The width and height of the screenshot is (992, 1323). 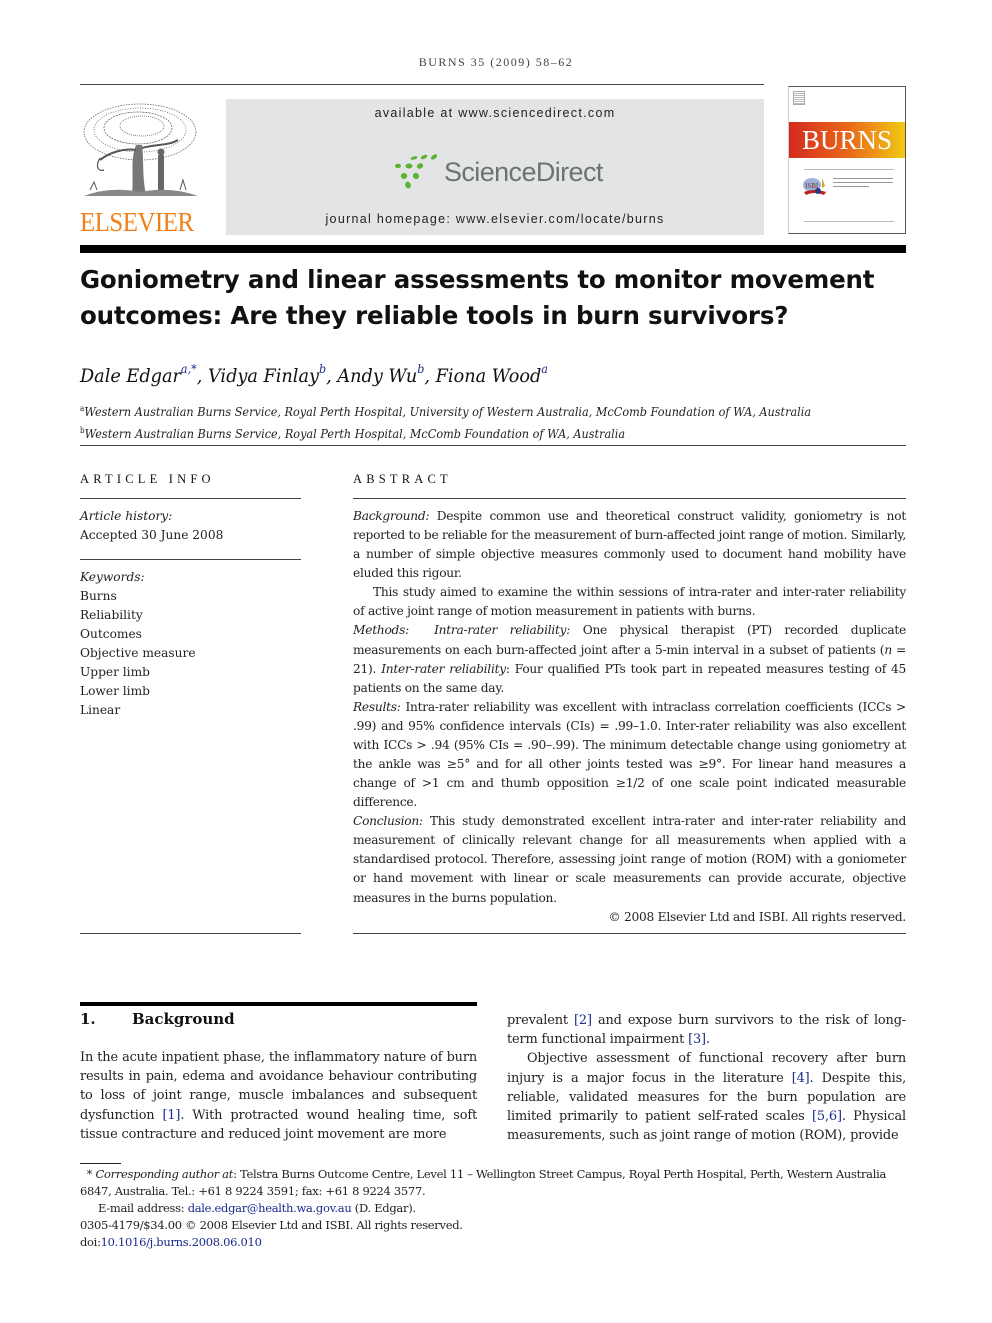 I want to click on header-rule, so click(x=422, y=84).